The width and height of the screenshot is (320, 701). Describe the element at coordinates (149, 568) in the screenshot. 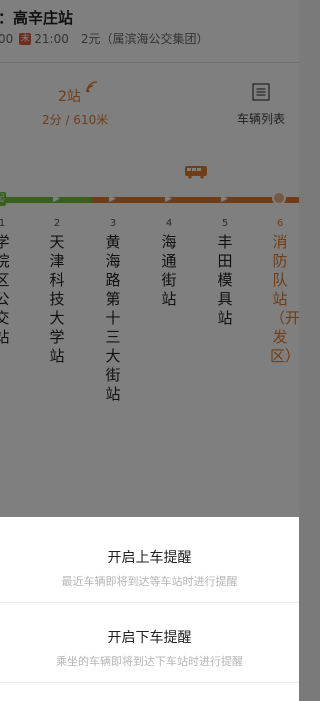

I see `boarding-reminder-option: 开启上车提醒 最近车辆即将到达等车站时进行提醒` at that location.